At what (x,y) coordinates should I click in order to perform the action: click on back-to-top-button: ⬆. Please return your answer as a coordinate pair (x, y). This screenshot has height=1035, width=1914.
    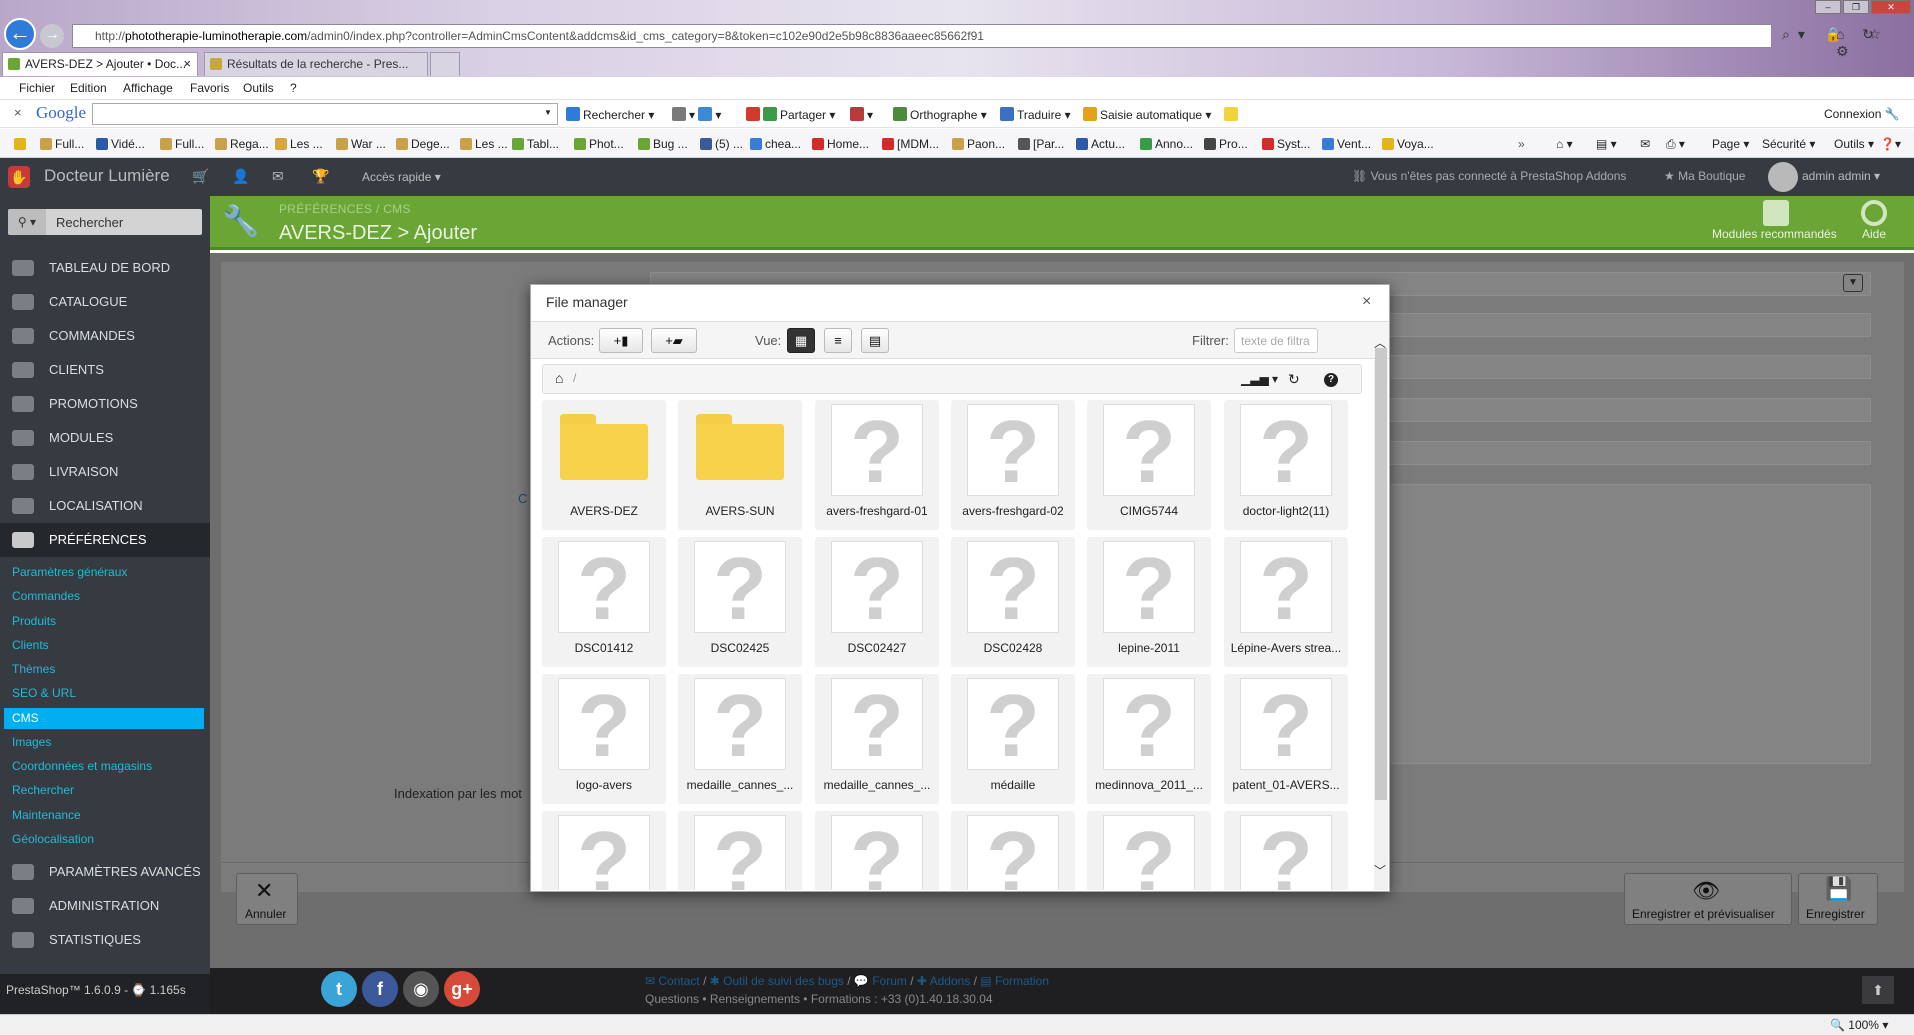
    Looking at the image, I should click on (1878, 990).